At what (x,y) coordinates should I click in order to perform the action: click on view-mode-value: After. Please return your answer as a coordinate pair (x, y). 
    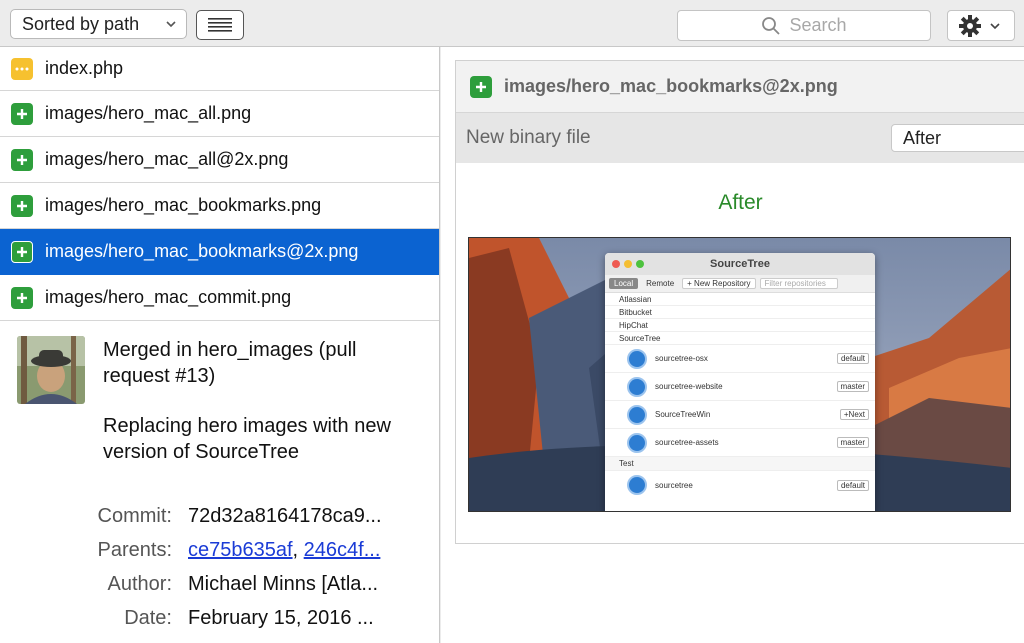
    Looking at the image, I should click on (922, 137).